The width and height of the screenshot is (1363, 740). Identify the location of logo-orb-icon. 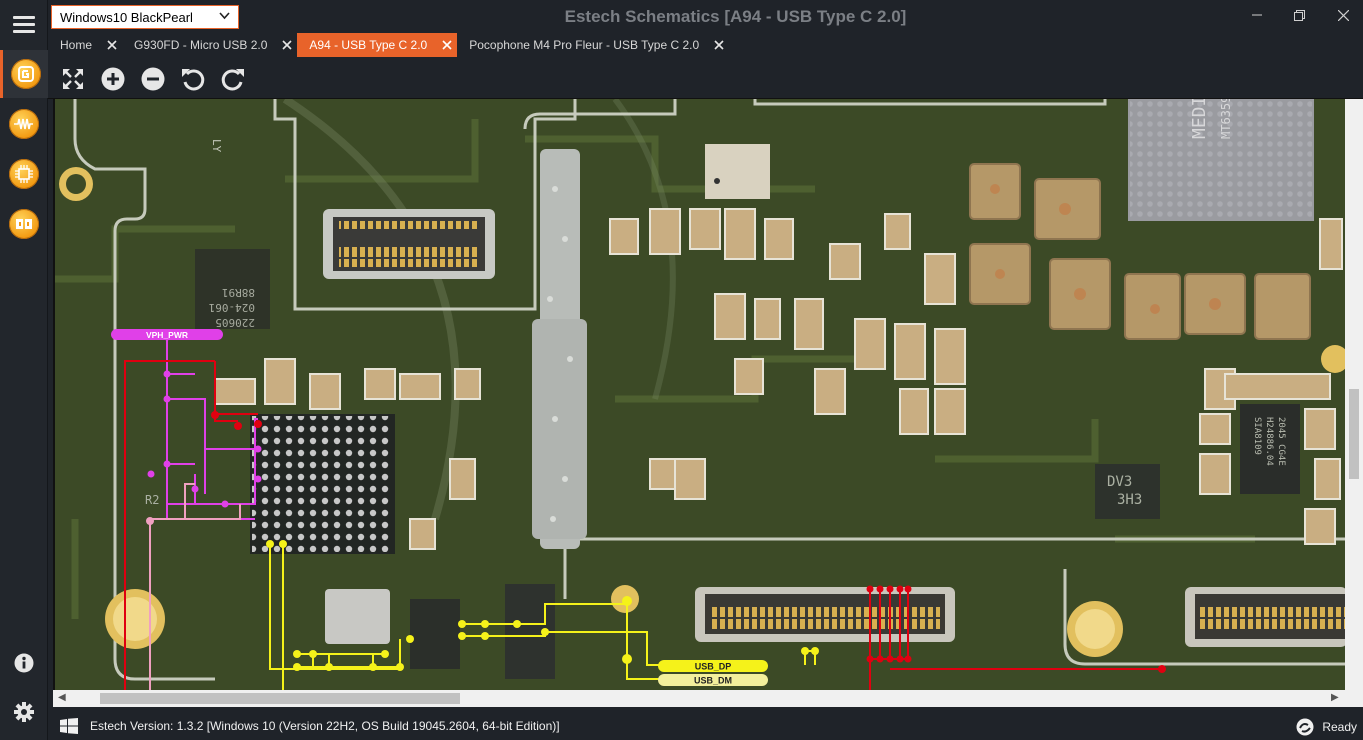
(25, 74).